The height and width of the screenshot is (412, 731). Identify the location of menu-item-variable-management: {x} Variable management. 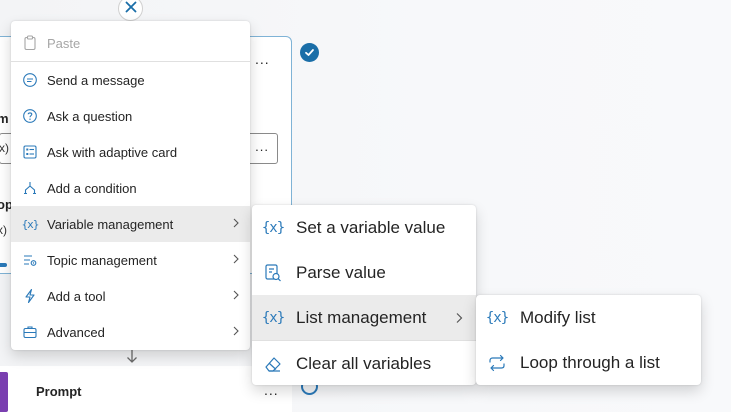
(130, 224).